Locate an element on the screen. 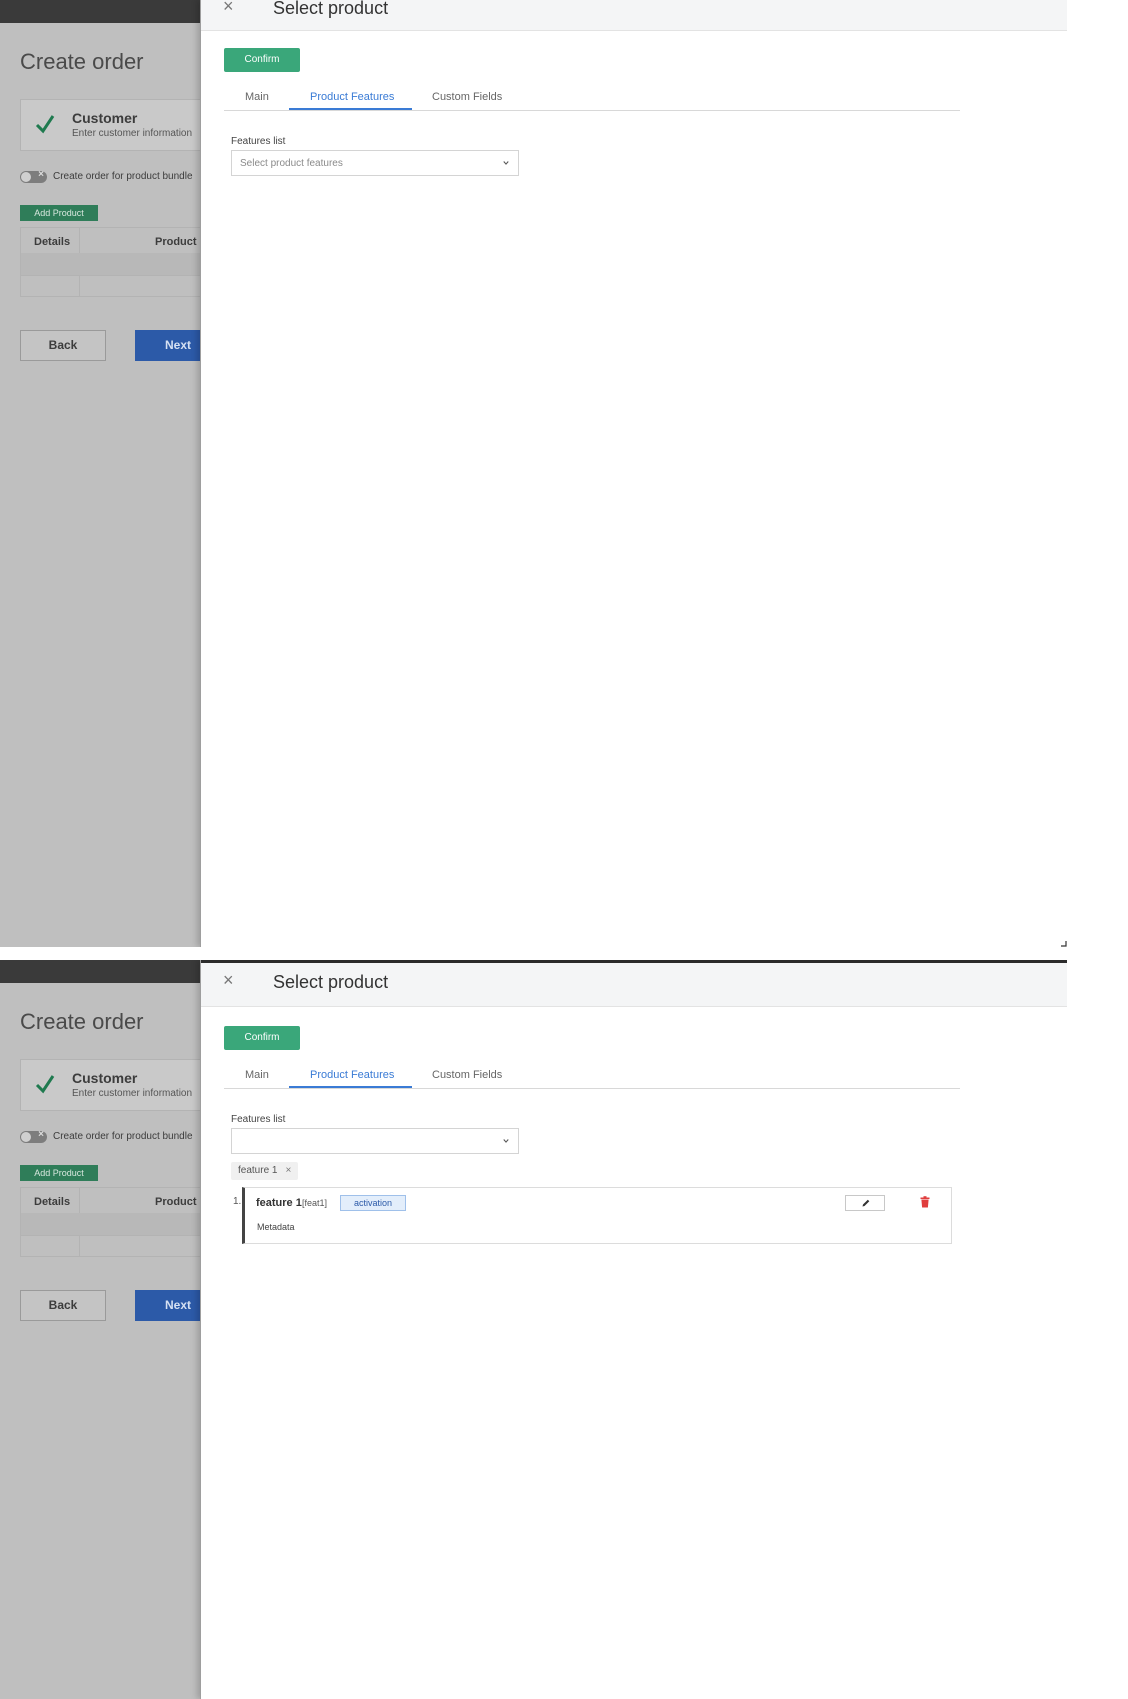 This screenshot has width=1128, height=1699. resize-handle-icon is located at coordinates (1063, 943).